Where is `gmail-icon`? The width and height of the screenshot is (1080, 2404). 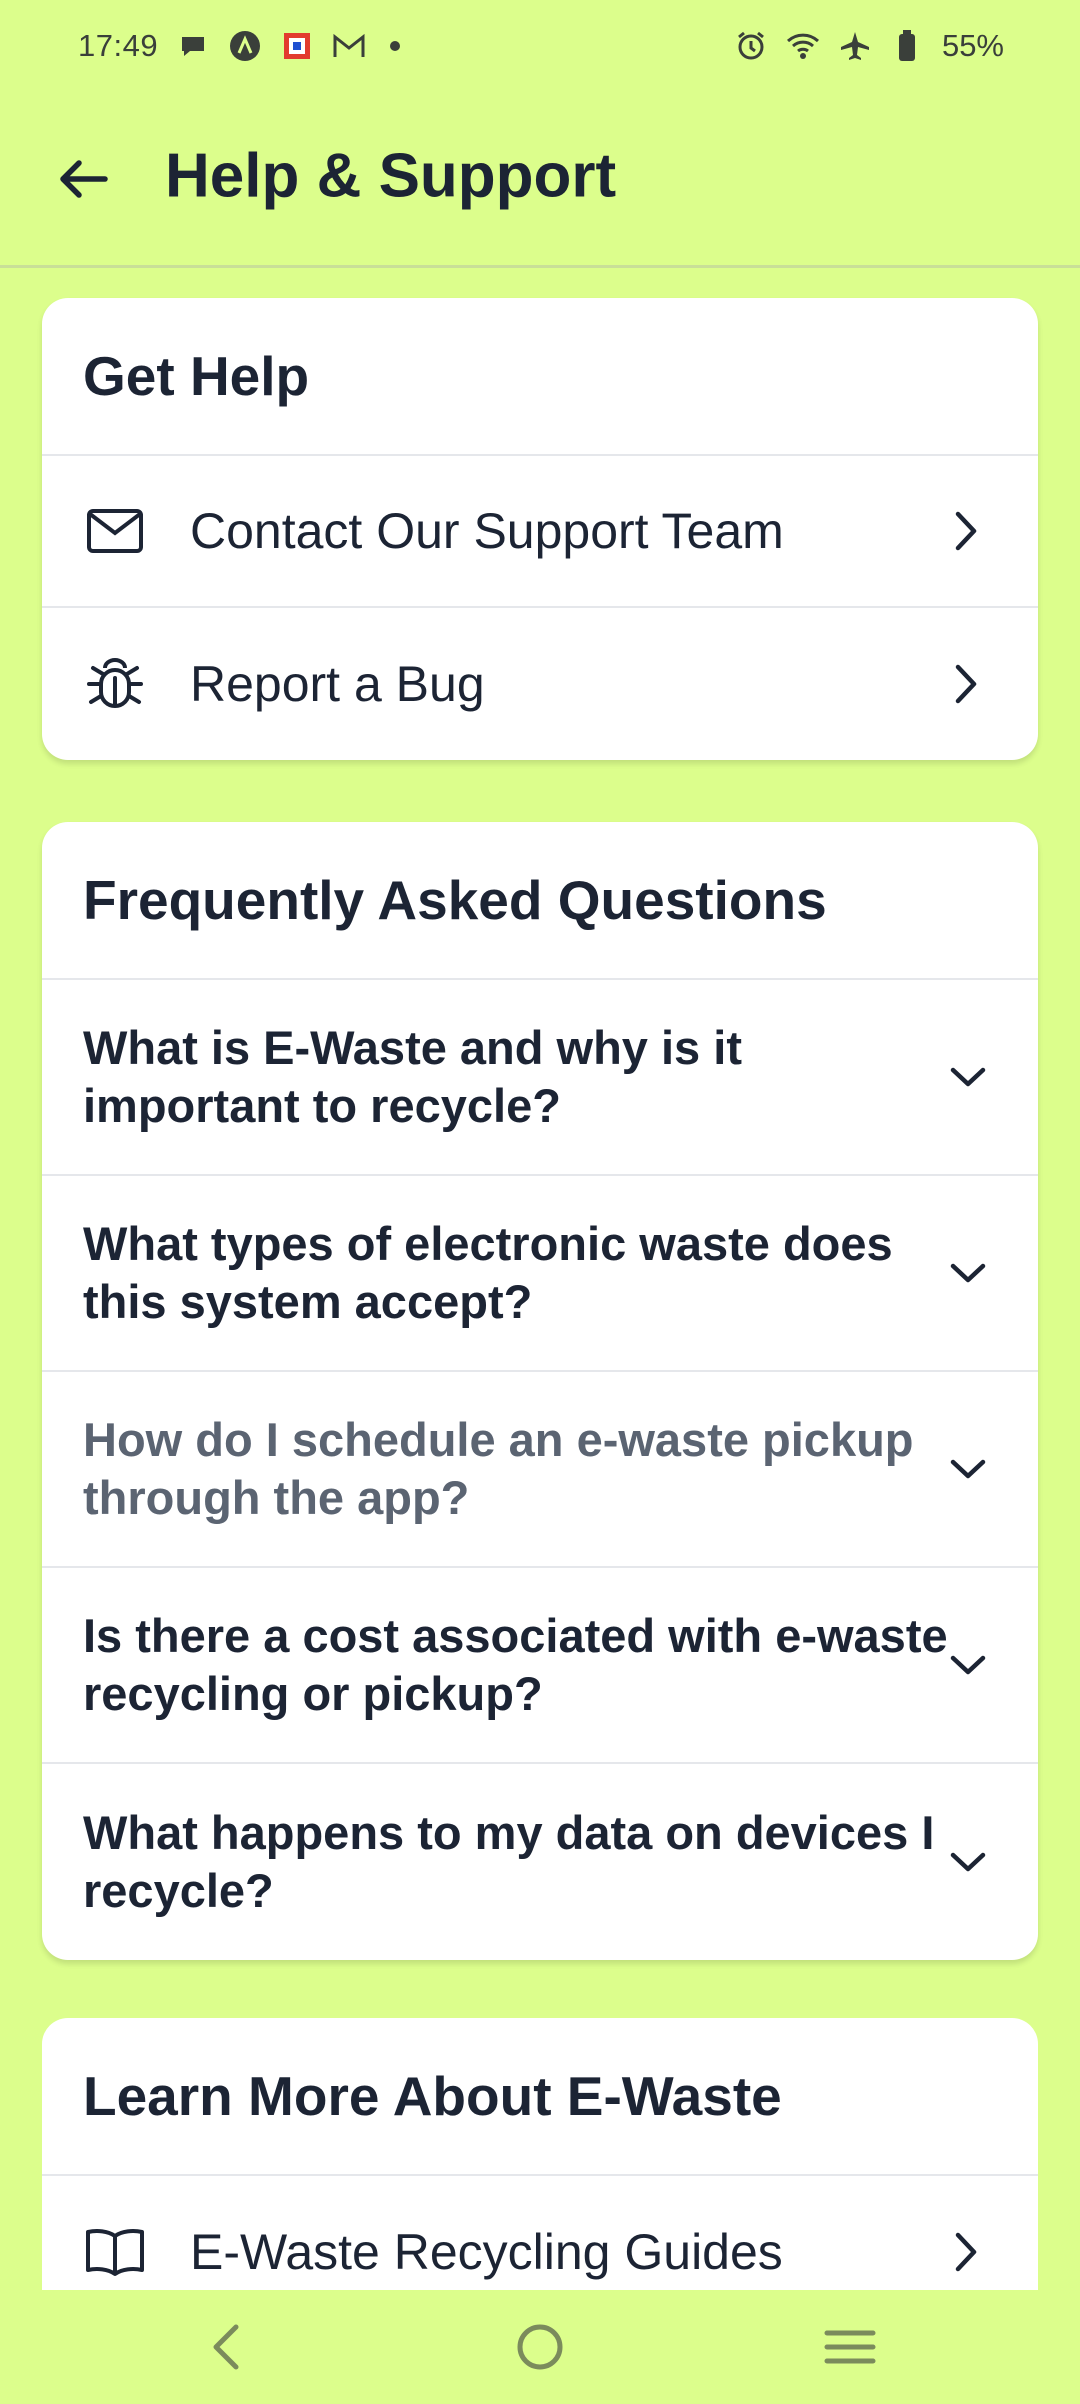 gmail-icon is located at coordinates (349, 46).